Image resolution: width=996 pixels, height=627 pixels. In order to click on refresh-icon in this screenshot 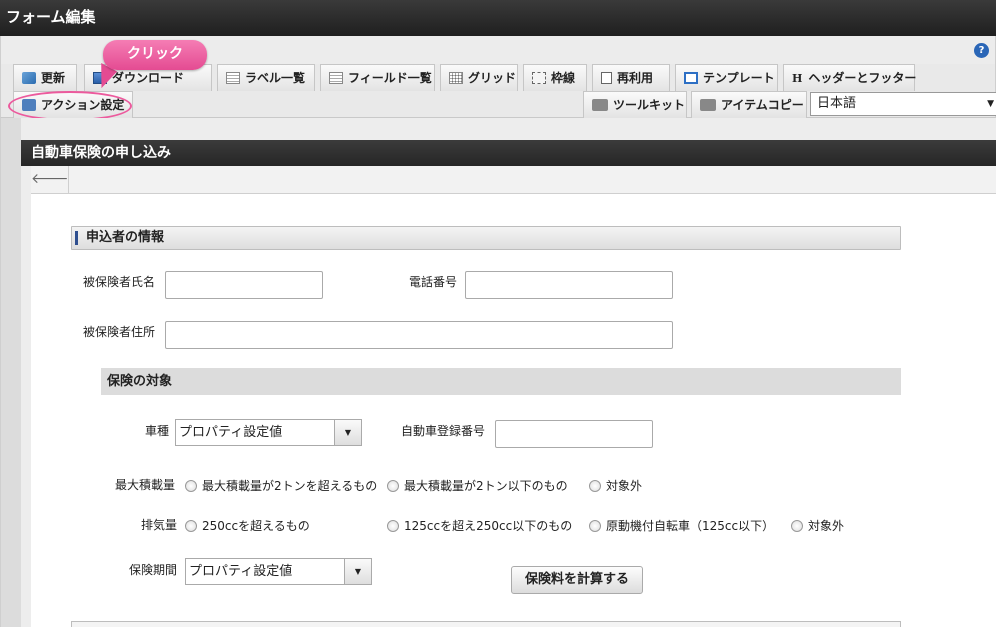, I will do `click(29, 78)`.